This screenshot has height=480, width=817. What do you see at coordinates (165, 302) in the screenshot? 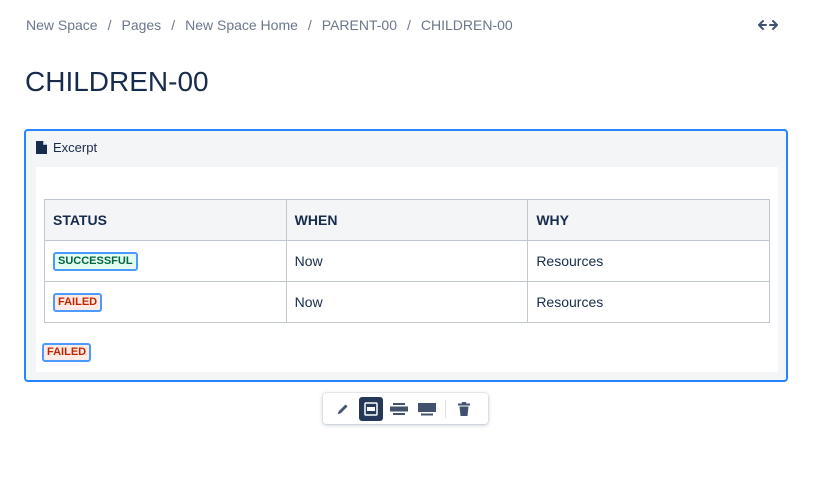
I see `table-cell-status: FAILED` at bounding box center [165, 302].